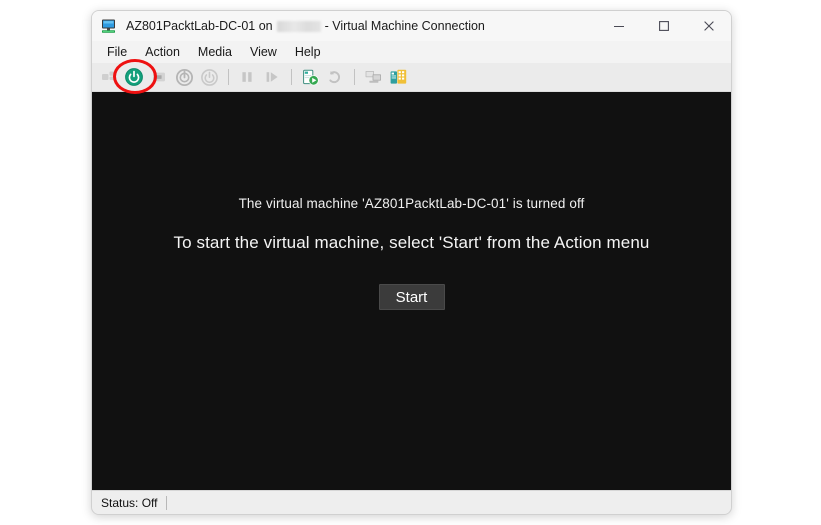  I want to click on toolbar, so click(411, 77).